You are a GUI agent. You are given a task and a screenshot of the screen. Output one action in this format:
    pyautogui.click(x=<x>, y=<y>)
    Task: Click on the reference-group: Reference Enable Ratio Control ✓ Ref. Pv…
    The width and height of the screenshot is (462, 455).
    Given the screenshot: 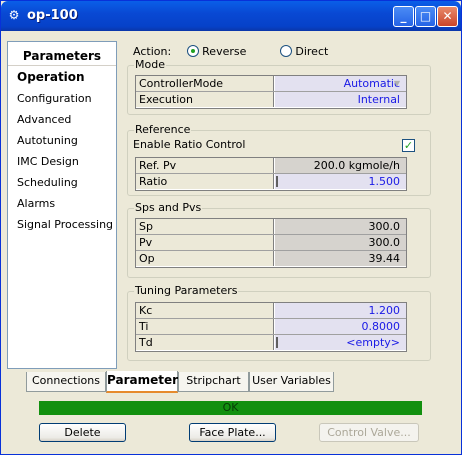 What is the action you would take?
    pyautogui.click(x=279, y=160)
    